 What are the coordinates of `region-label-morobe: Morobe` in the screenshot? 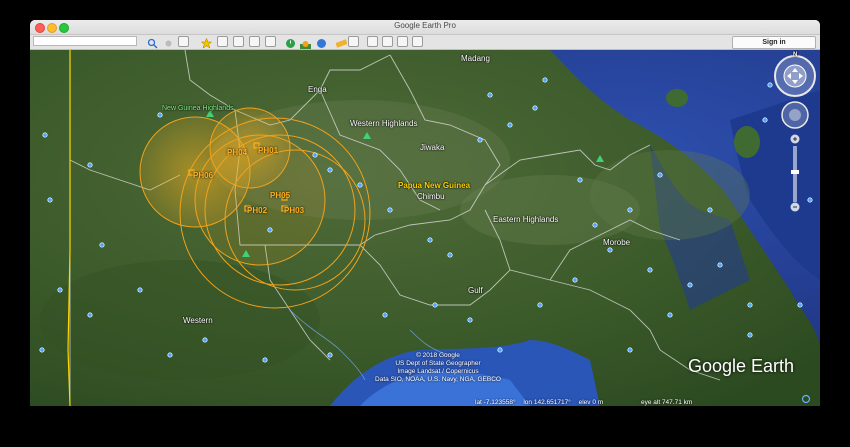 It's located at (617, 242).